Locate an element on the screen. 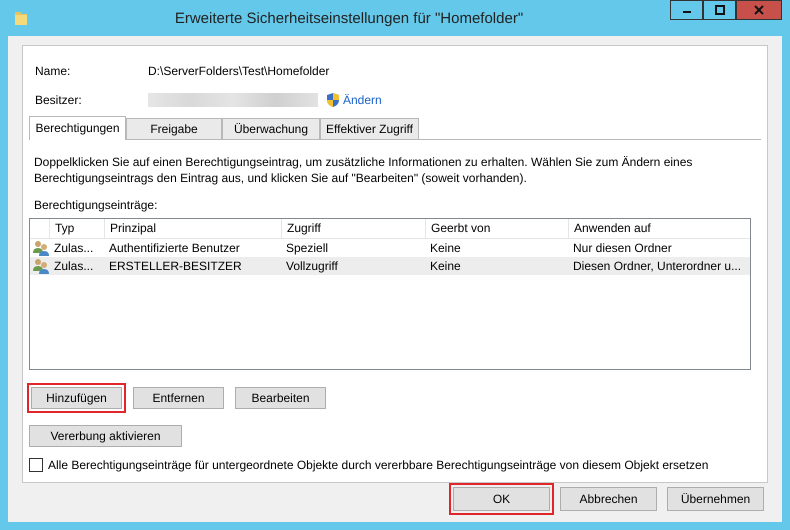  field-label: Besitzer: is located at coordinates (59, 100).